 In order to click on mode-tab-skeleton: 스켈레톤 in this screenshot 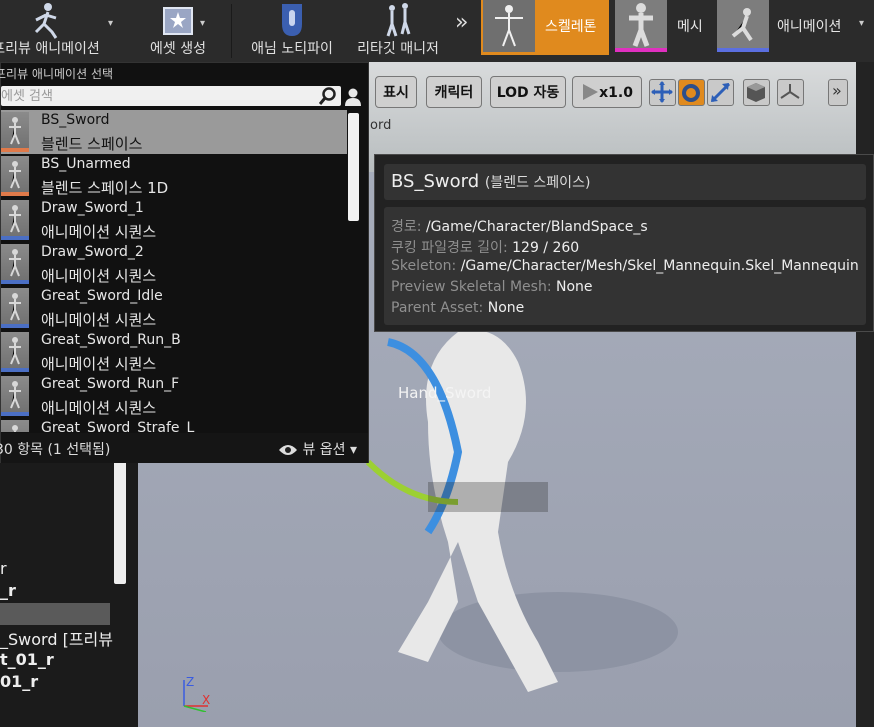, I will do `click(545, 27)`.